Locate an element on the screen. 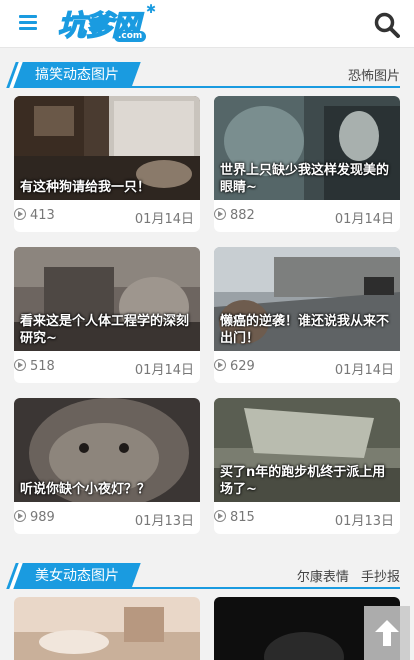 This screenshot has height=660, width=414. card-thumbnail: 懒癌的逆袭！谁还说我从来不出门！ is located at coordinates (307, 299).